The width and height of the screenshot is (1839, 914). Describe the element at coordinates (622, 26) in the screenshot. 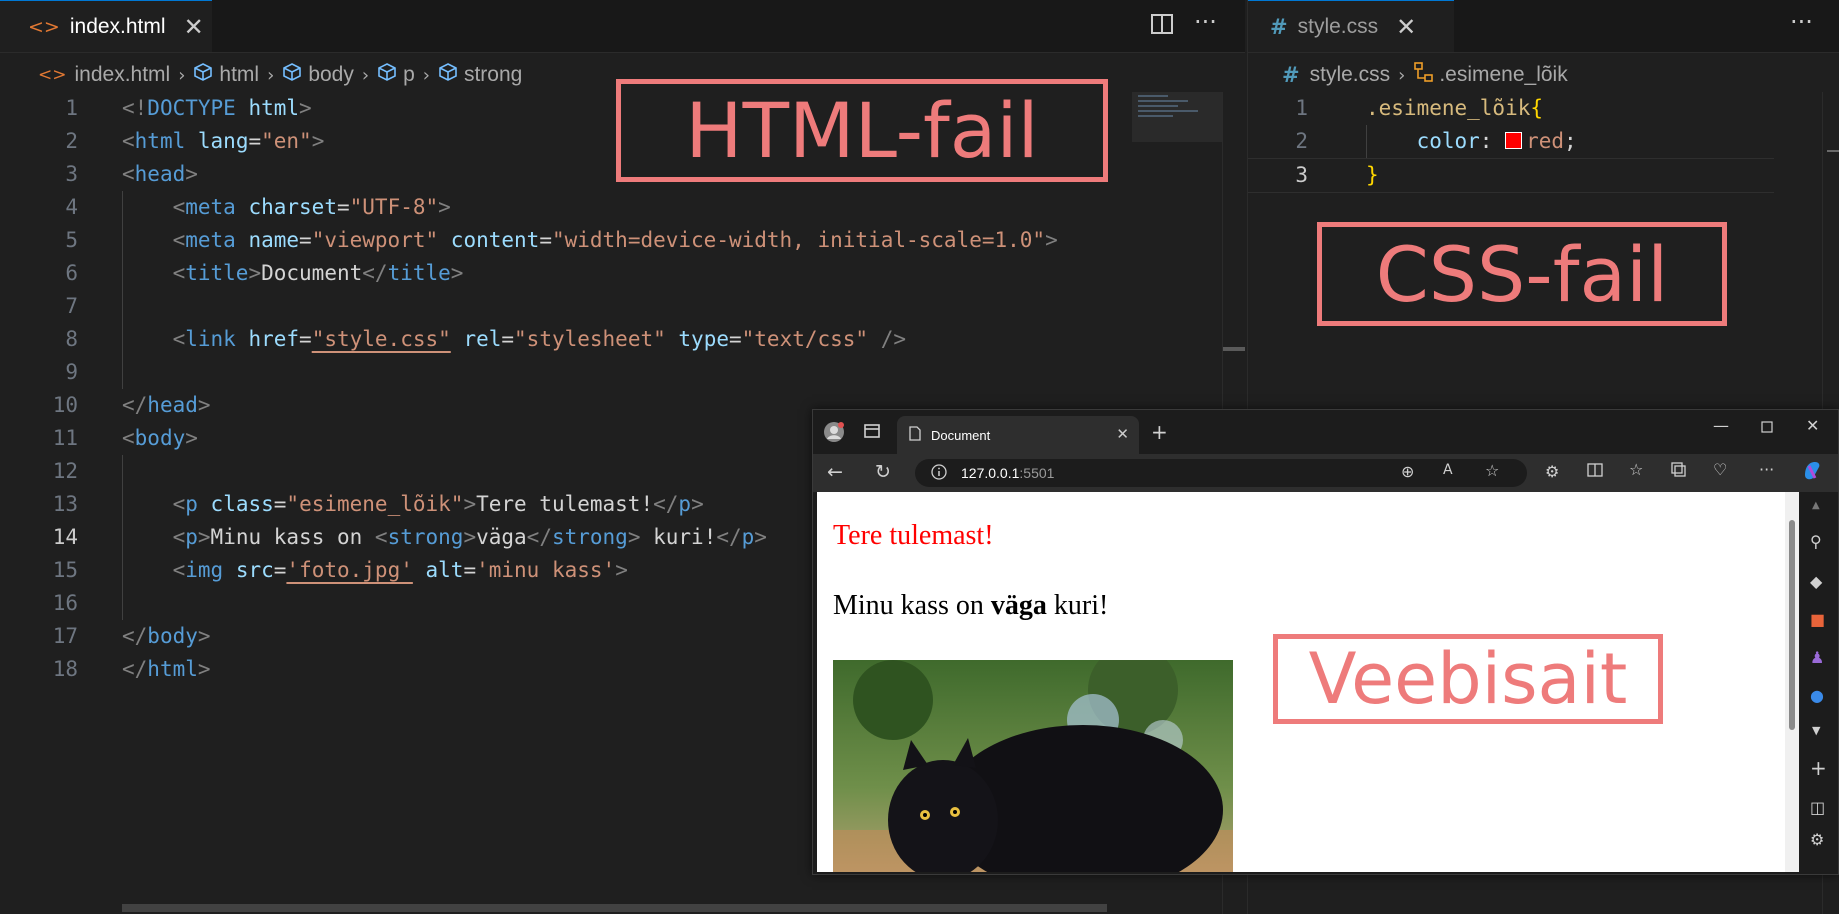

I see `editor-tab-bar: <> index.html ✕ ···` at that location.